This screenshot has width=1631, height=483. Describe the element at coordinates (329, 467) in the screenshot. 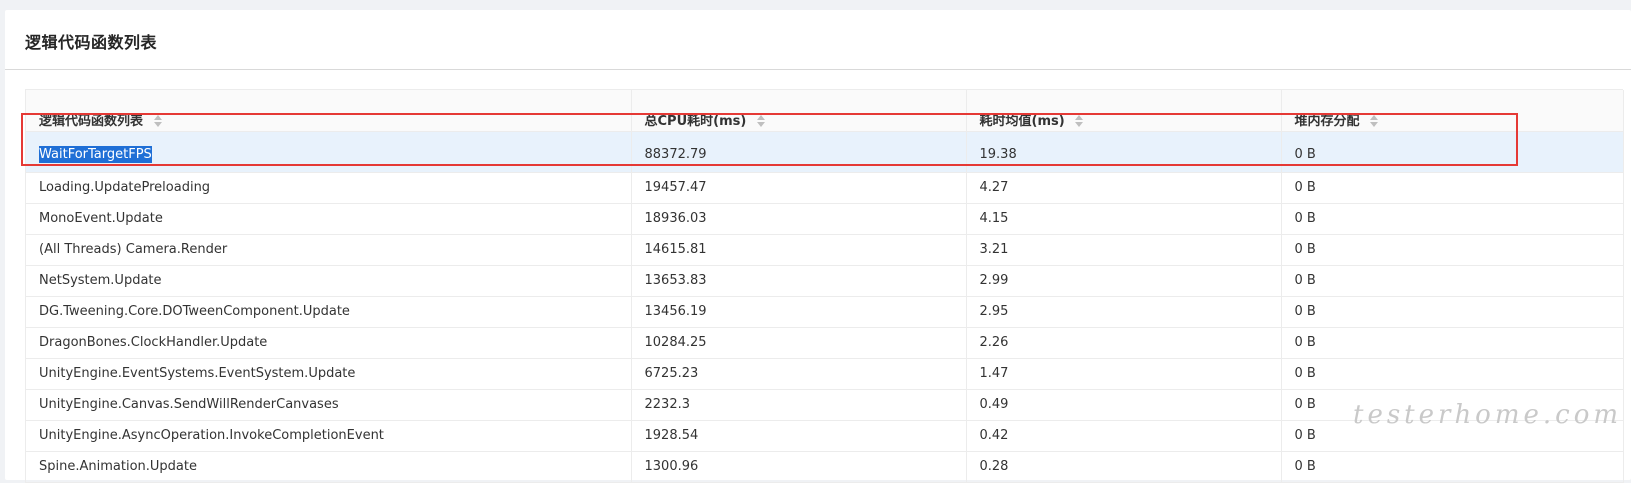

I see `cell-function-name: Spine.Animation.Update` at that location.